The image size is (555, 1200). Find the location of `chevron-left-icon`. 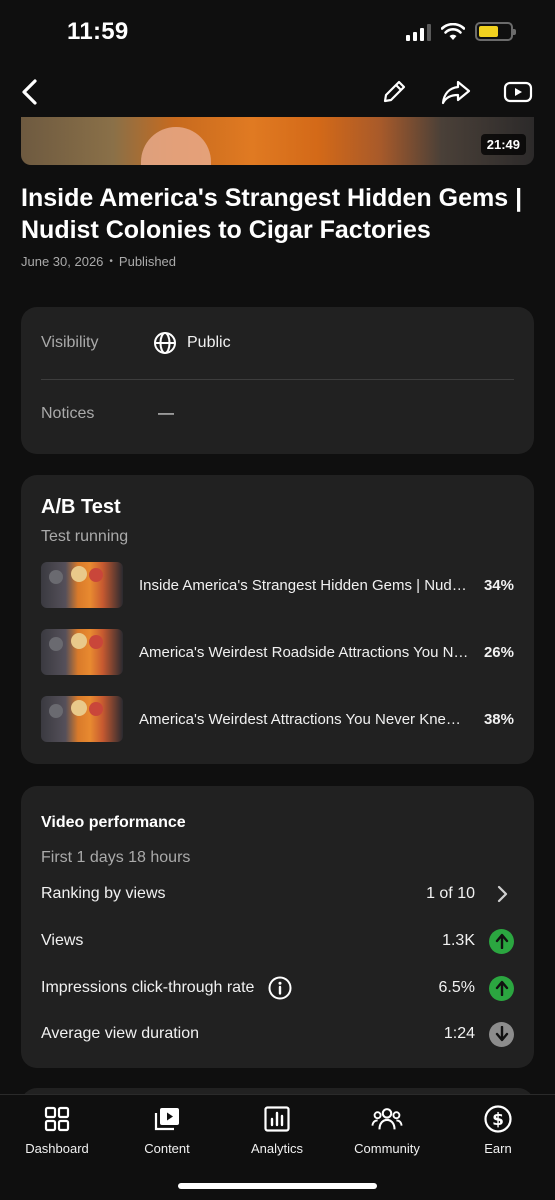

chevron-left-icon is located at coordinates (29, 92).